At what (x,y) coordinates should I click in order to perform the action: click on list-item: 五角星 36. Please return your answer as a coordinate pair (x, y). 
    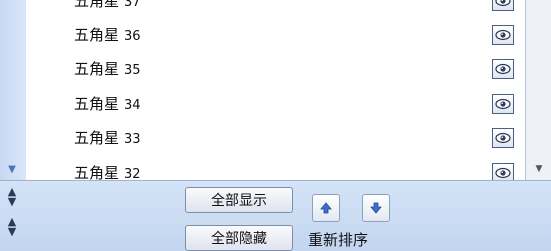
    Looking at the image, I should click on (275, 34).